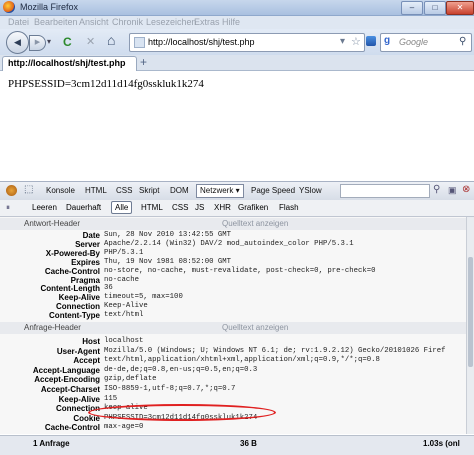  I want to click on close-firebug-icon: ⊗, so click(466, 189).